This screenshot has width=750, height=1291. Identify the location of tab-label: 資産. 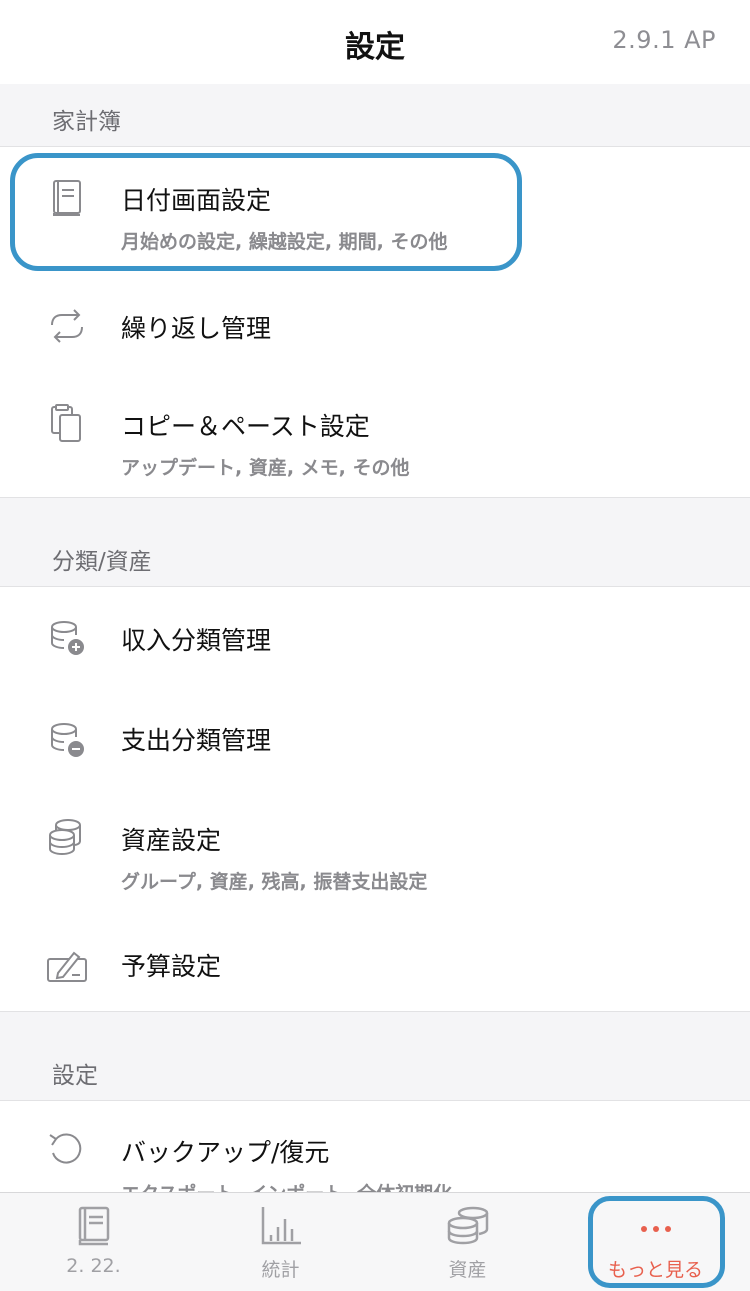
(467, 1270).